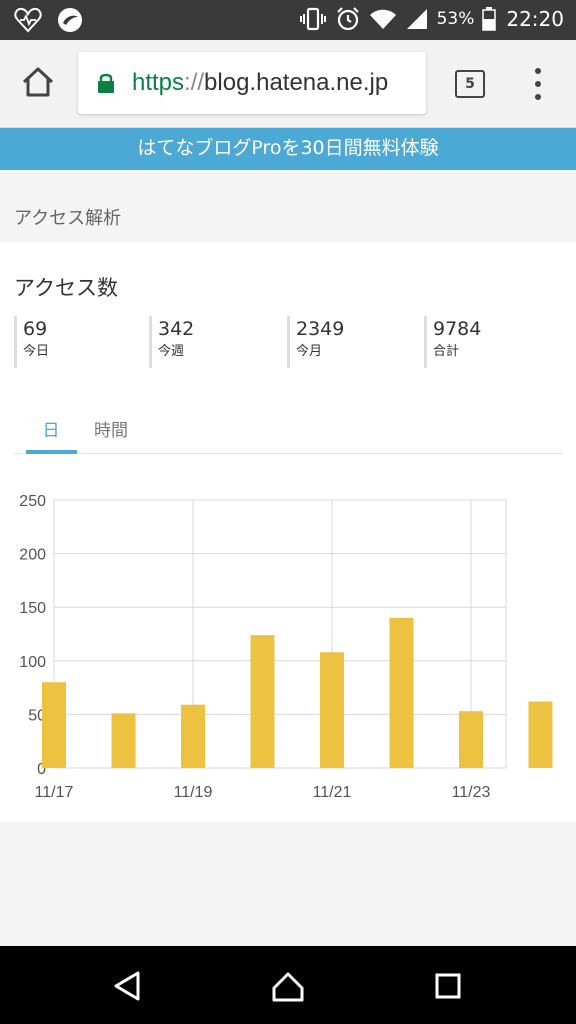  I want to click on tab-hour: 時間, so click(111, 428).